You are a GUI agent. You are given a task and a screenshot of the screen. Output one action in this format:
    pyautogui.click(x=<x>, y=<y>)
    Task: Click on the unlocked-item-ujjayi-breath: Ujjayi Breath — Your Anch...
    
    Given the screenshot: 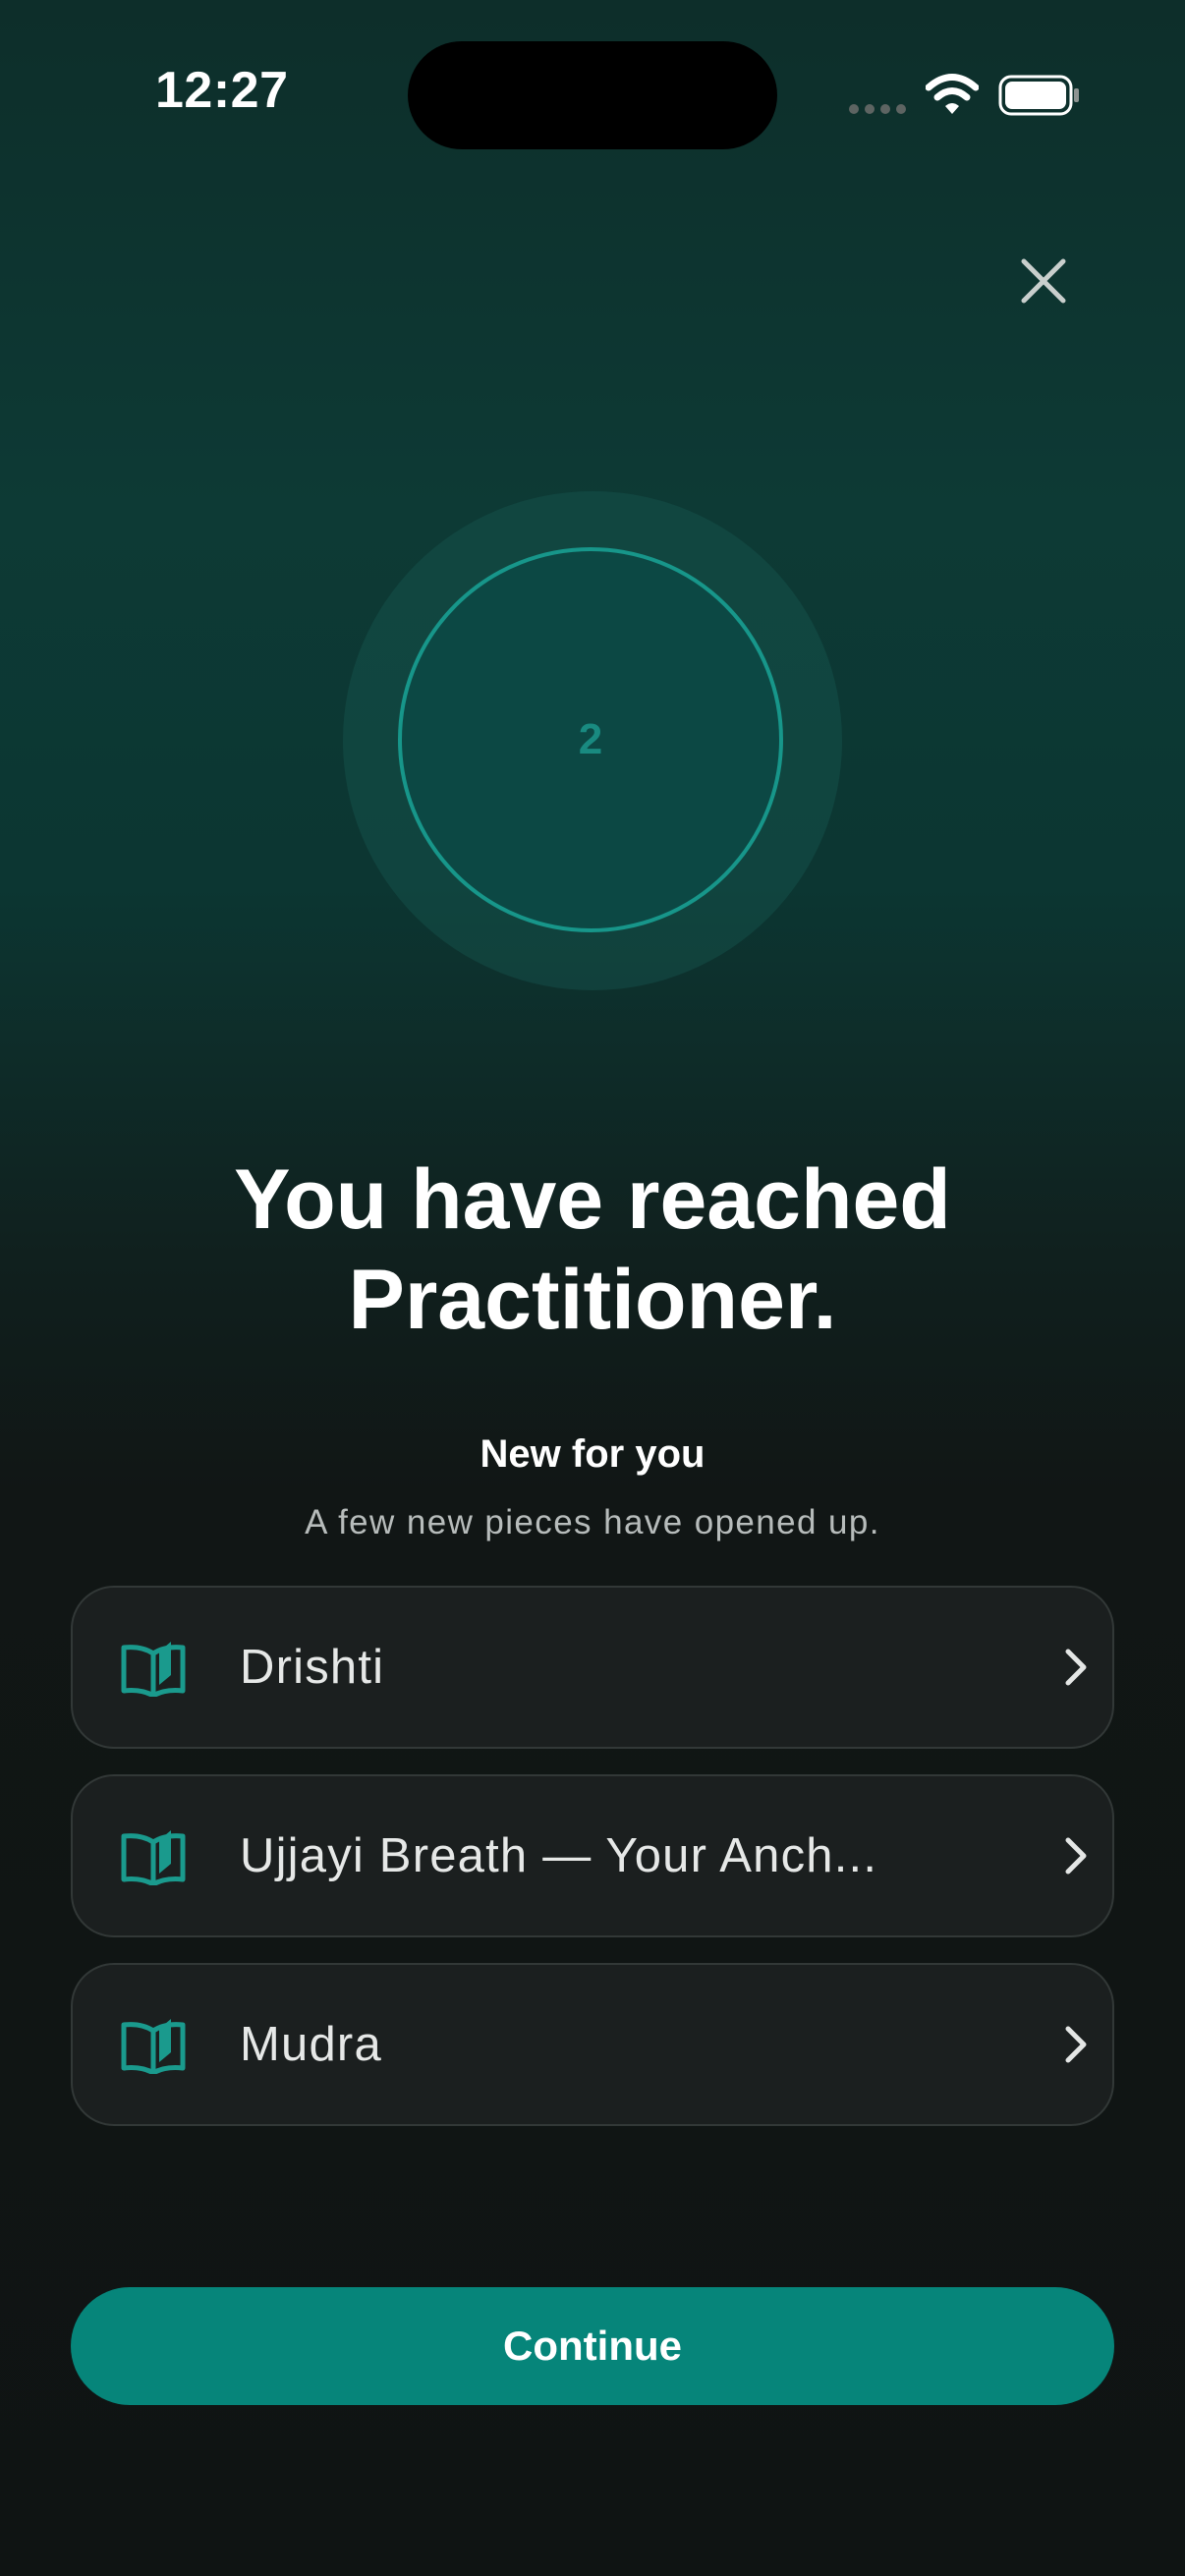 What is the action you would take?
    pyautogui.click(x=592, y=1855)
    